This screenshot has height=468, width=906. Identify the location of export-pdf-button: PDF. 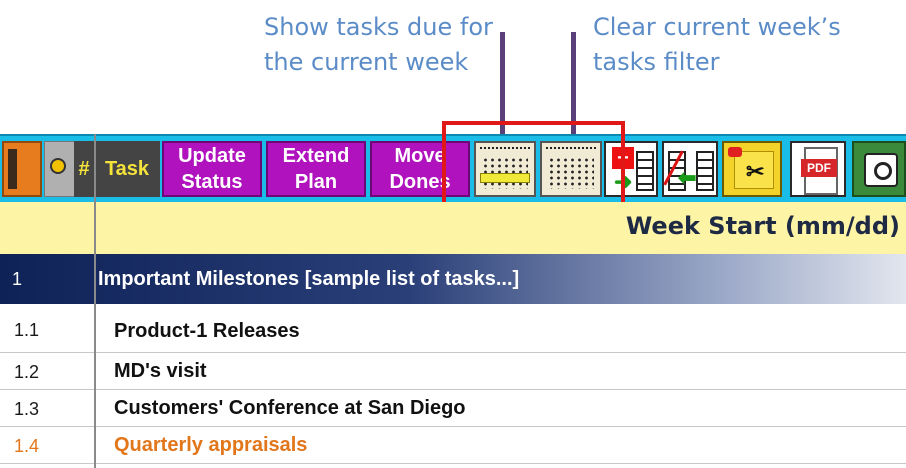
(818, 169).